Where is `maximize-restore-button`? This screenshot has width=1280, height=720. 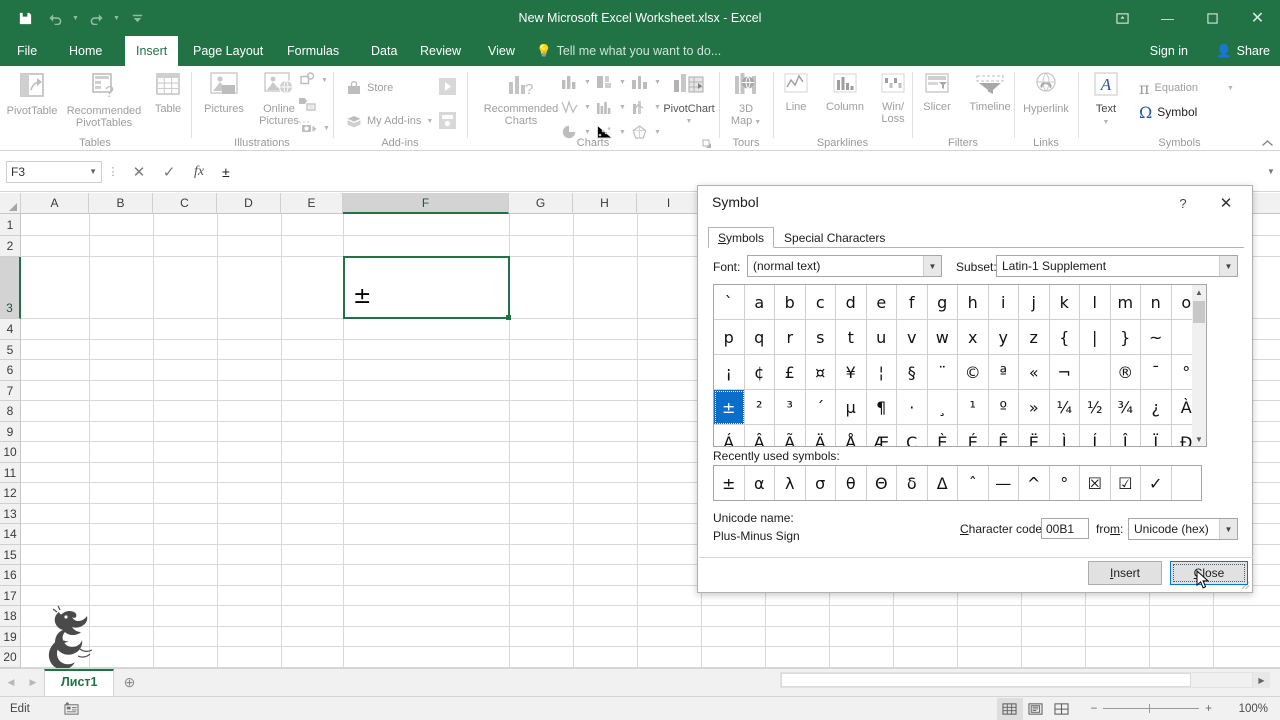 maximize-restore-button is located at coordinates (1212, 18).